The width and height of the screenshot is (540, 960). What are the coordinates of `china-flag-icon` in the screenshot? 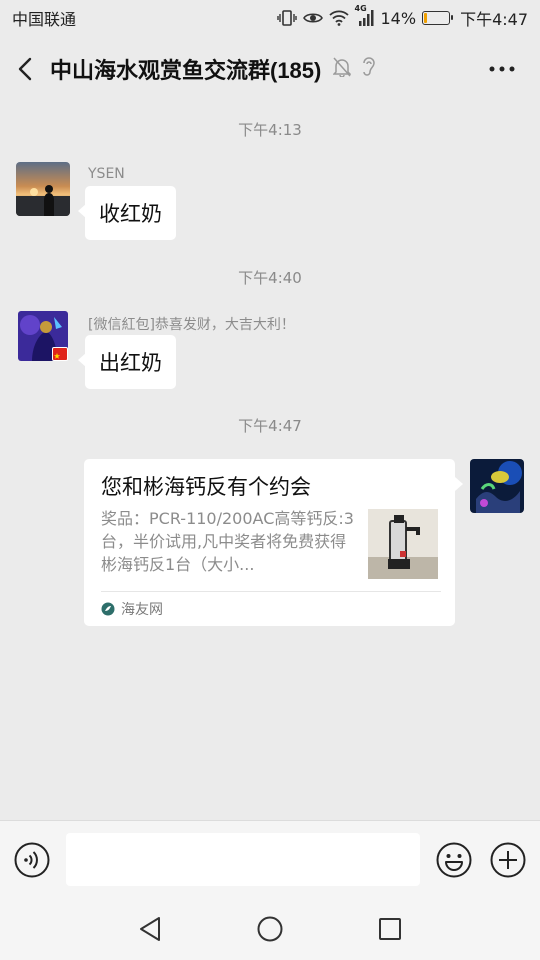 It's located at (60, 354).